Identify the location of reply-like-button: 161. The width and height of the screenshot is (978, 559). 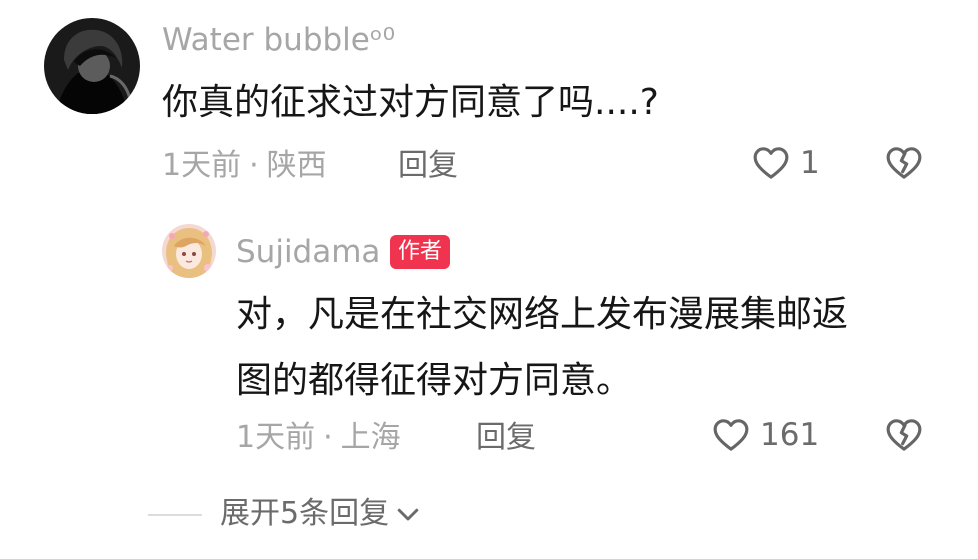
(764, 435).